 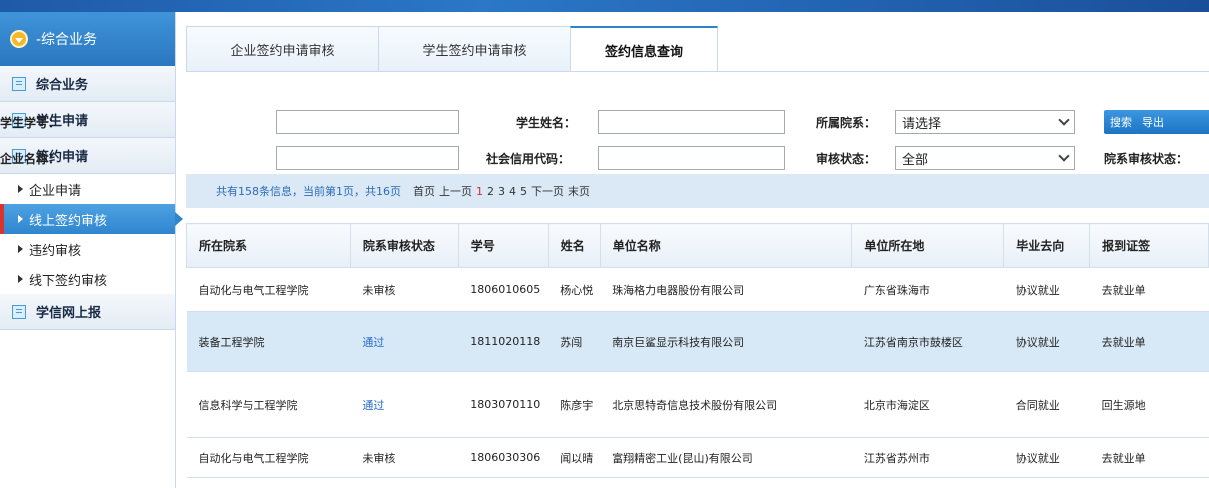 I want to click on table-cell: 装备工程学院, so click(x=268, y=341).